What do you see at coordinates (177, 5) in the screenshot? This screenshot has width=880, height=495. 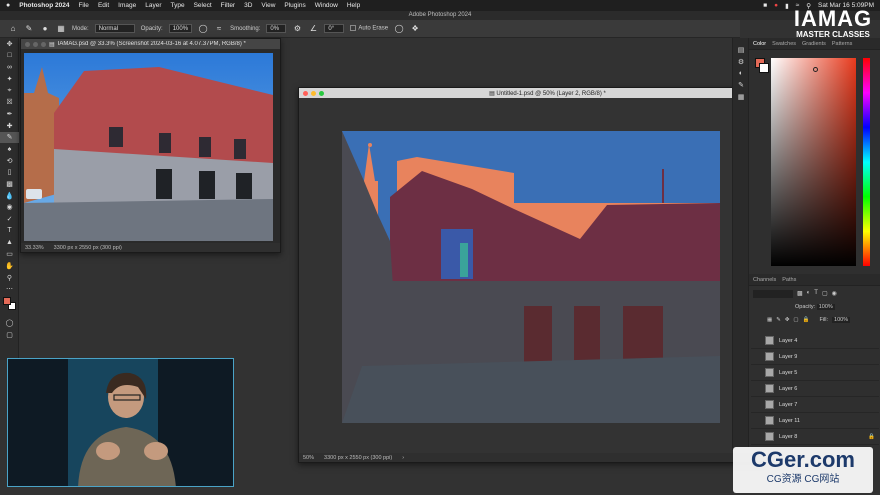 I see `menu-type: Type` at bounding box center [177, 5].